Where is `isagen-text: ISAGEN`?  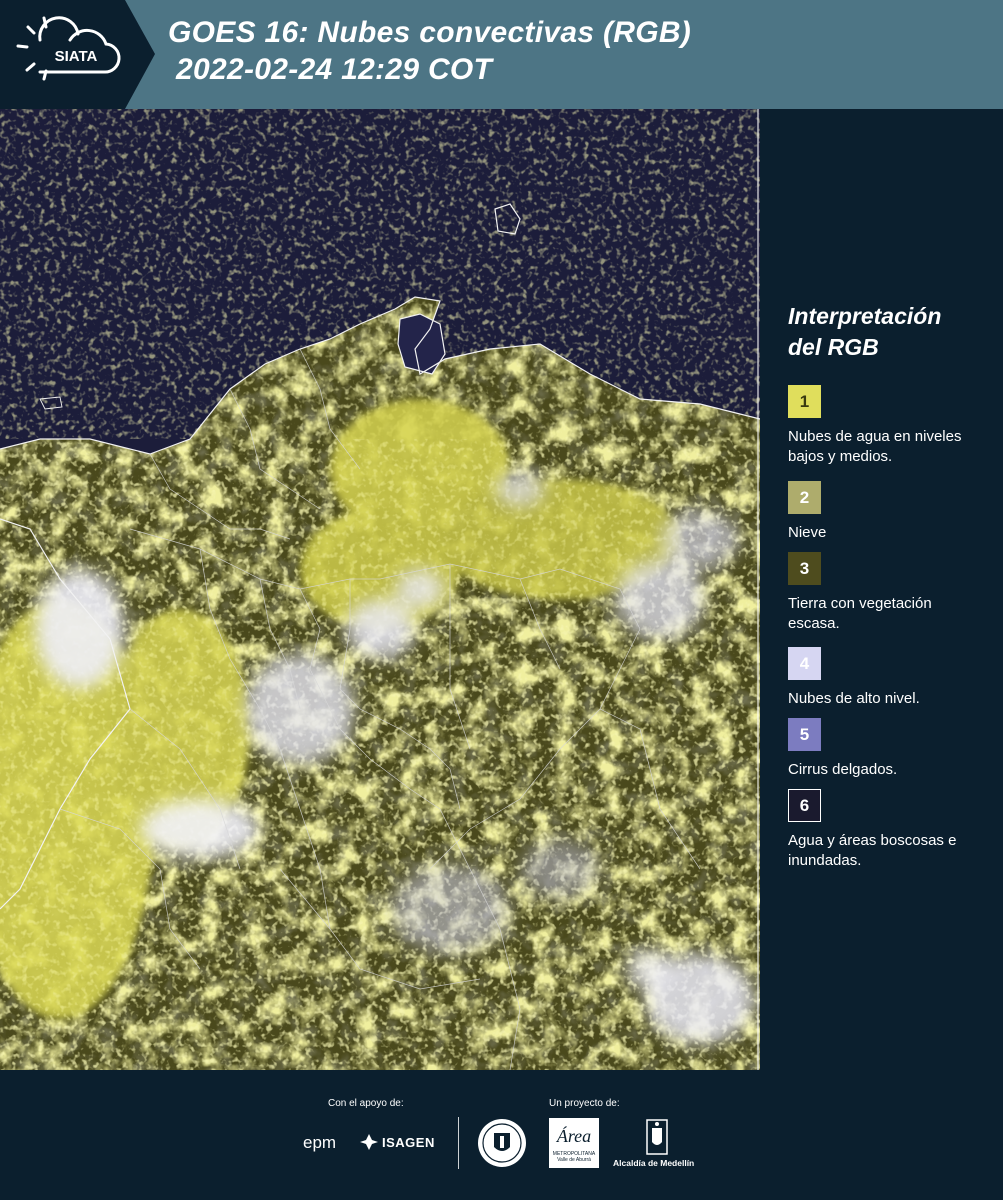 isagen-text: ISAGEN is located at coordinates (408, 1142).